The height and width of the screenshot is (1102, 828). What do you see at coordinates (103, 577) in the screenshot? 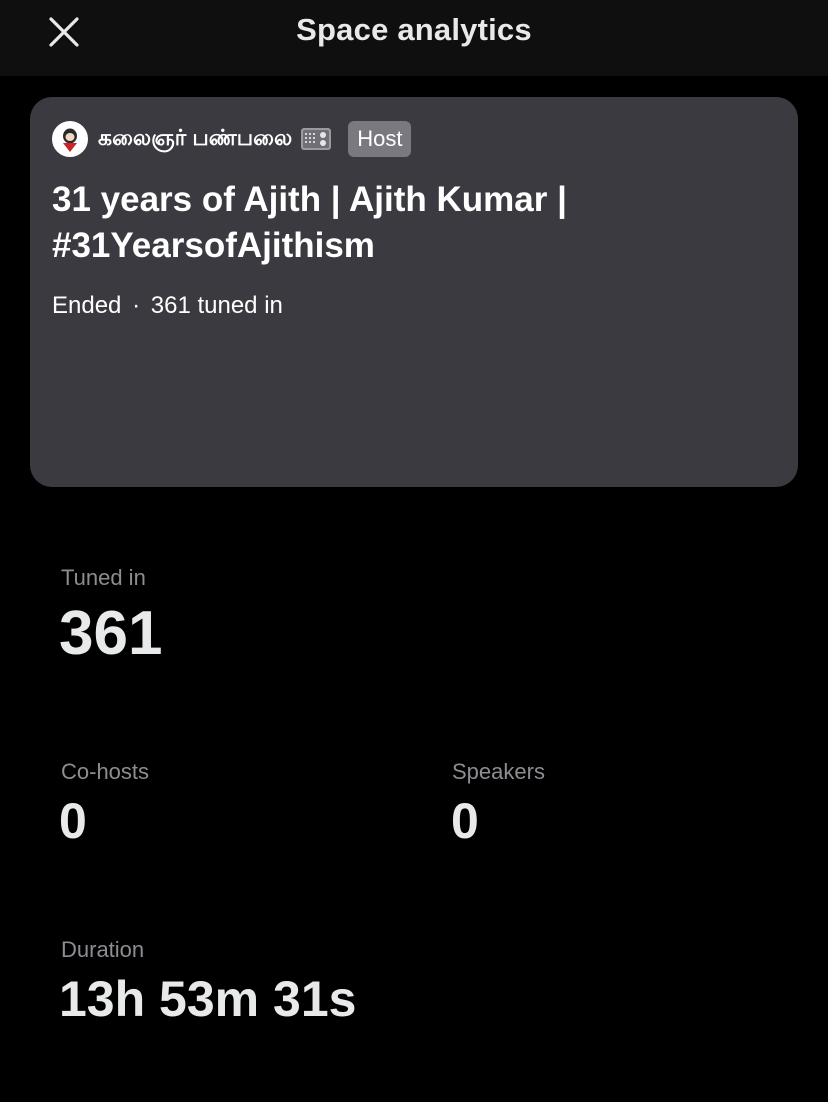
I see `tuned-in-label: Tuned in` at bounding box center [103, 577].